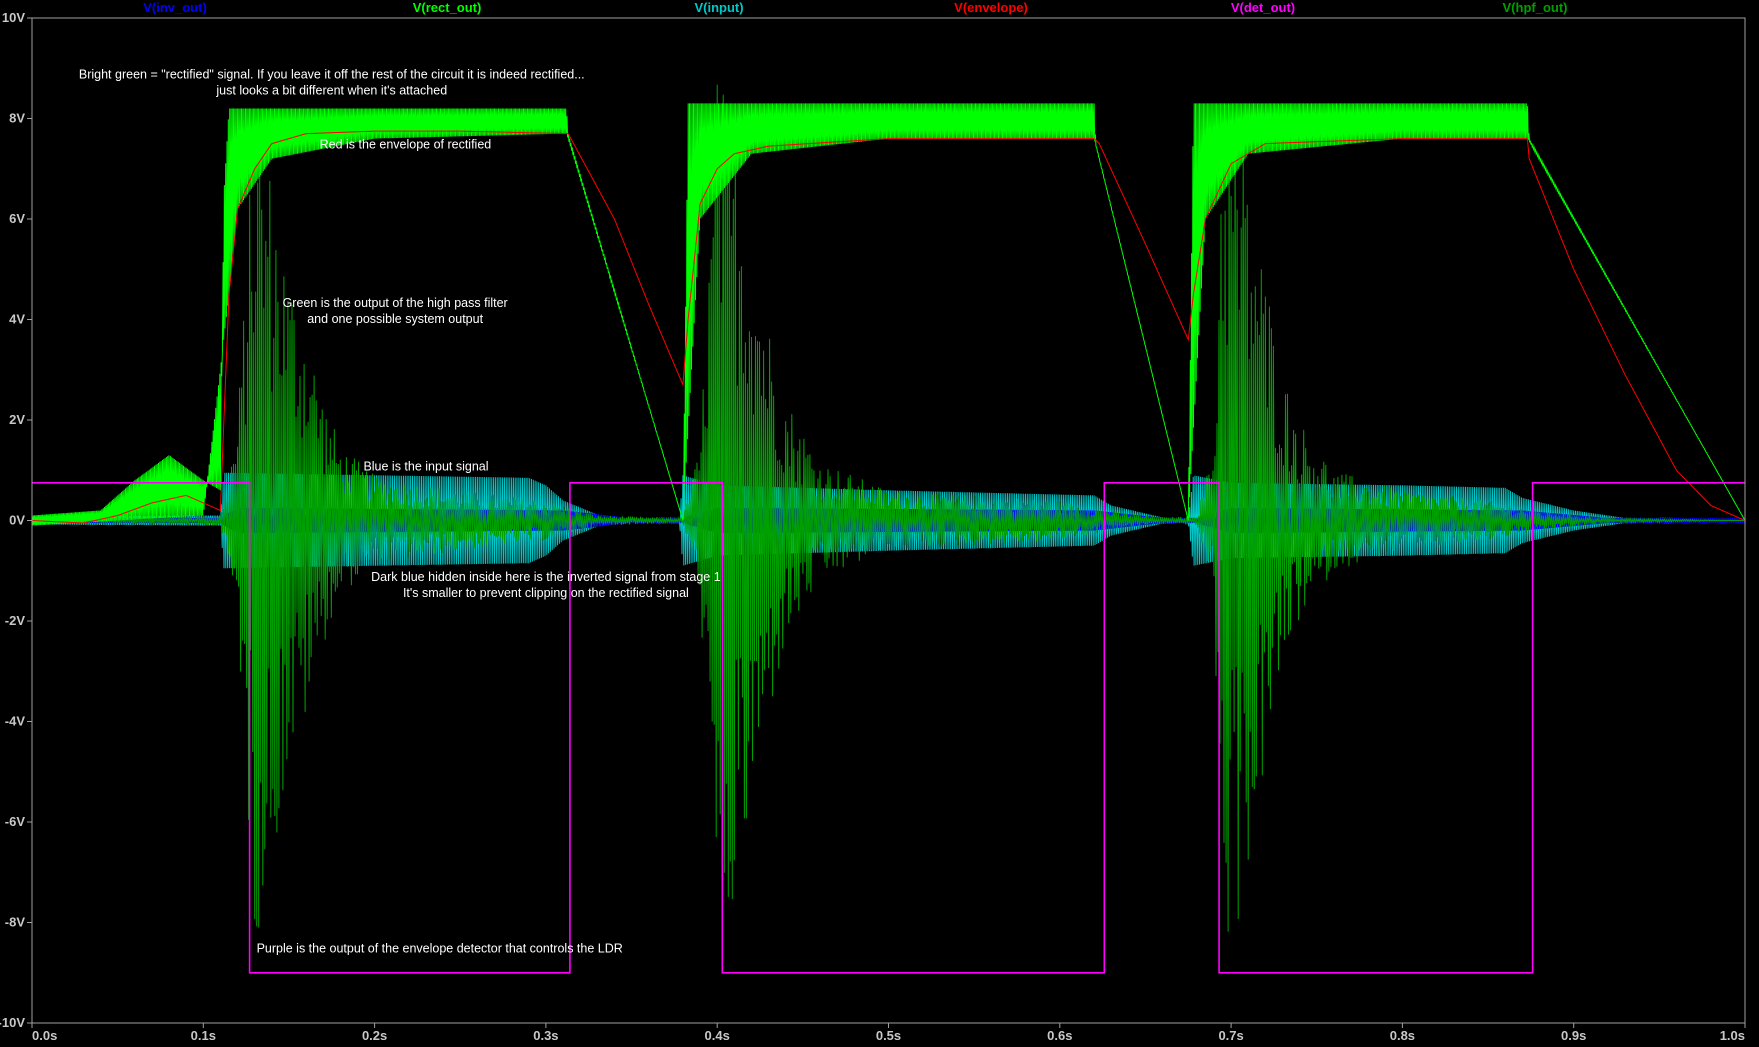 Image resolution: width=1759 pixels, height=1047 pixels. Describe the element at coordinates (1230, 1035) in the screenshot. I see `x-tick-label: 0.7s` at that location.